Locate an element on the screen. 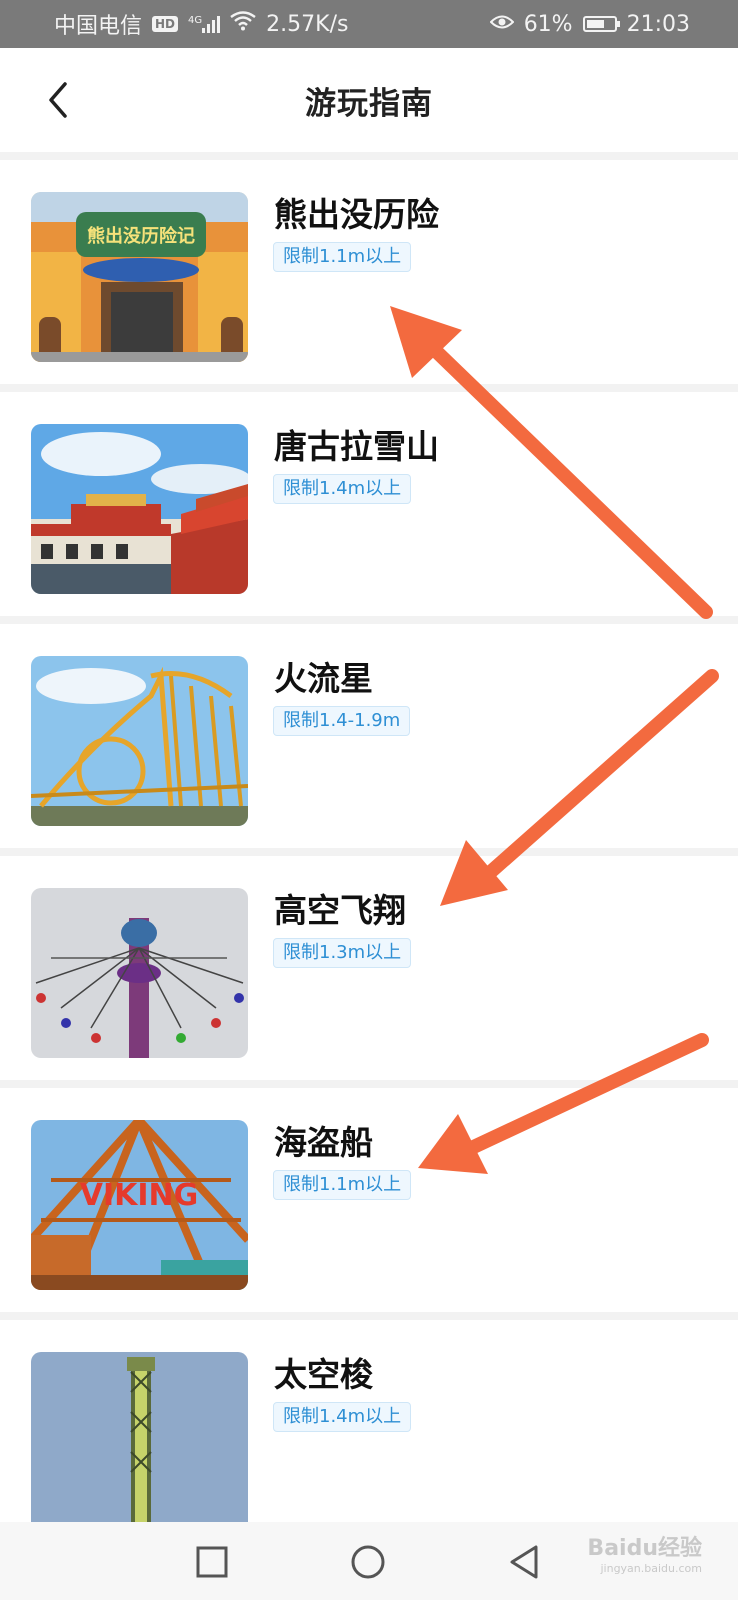 The image size is (738, 1600). ride-thumbnail: 熊出没历险记 is located at coordinates (139, 277).